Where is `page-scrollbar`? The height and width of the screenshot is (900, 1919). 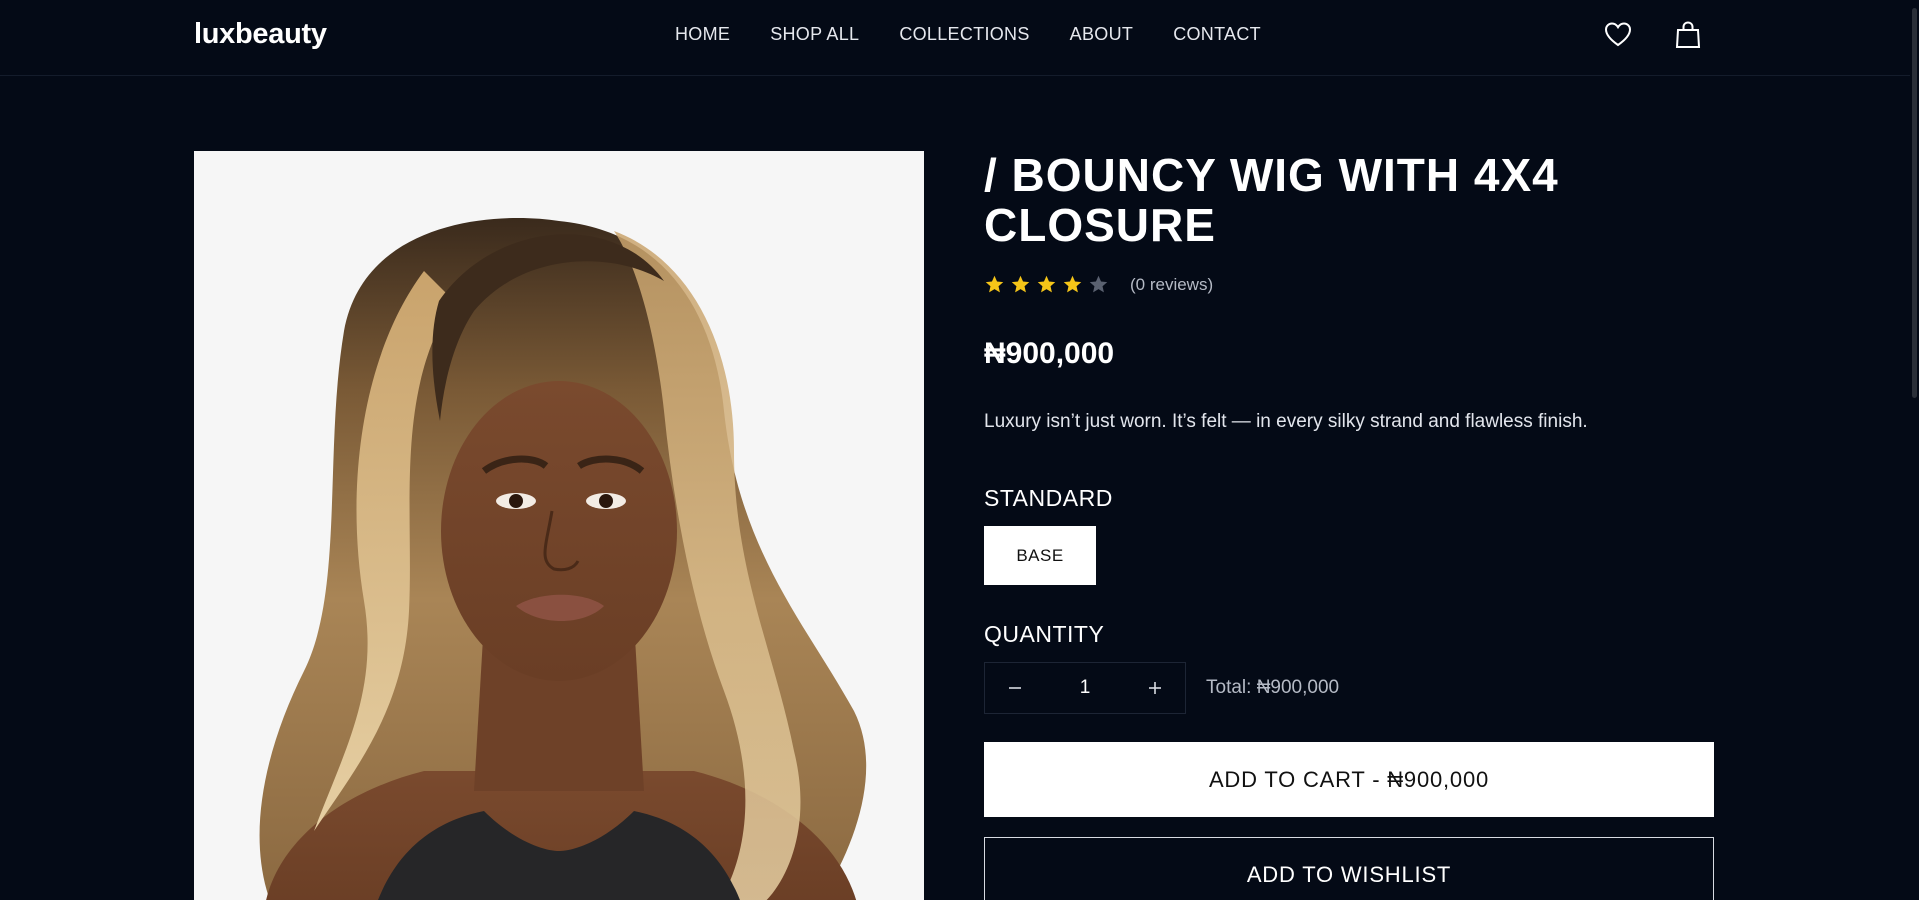
page-scrollbar is located at coordinates (1914, 450).